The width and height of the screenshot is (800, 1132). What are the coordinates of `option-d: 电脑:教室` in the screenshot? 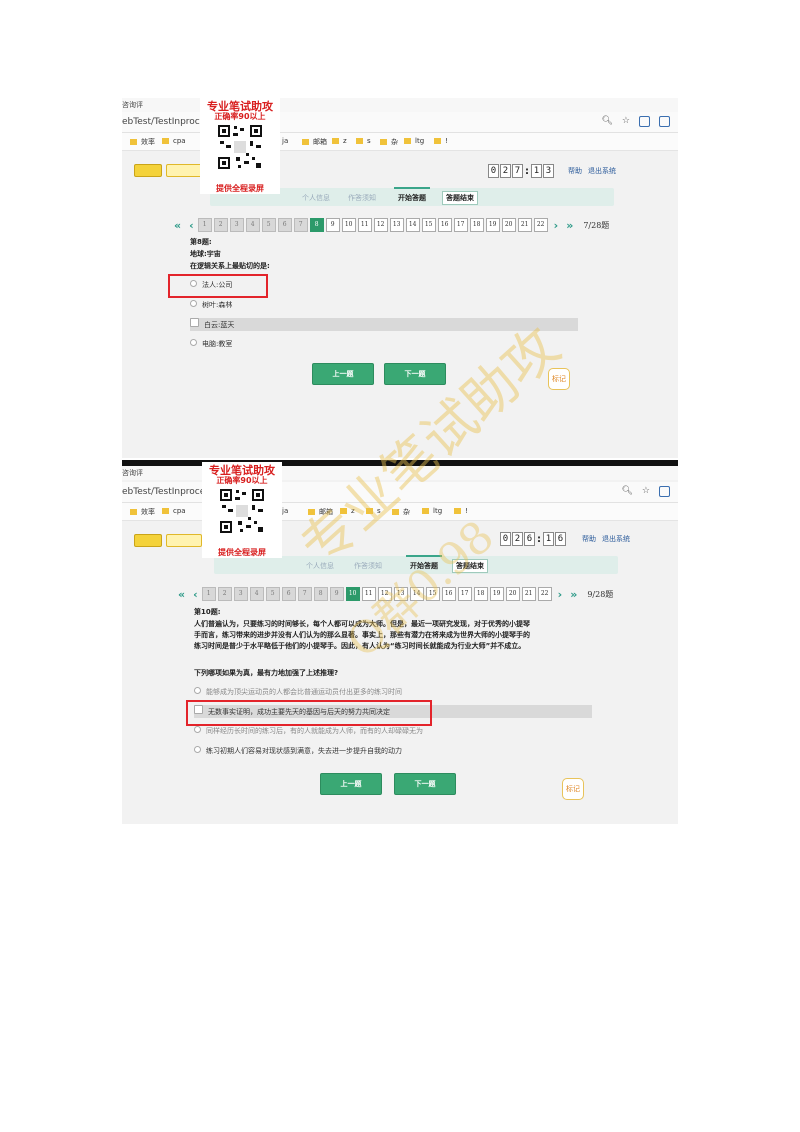 It's located at (235, 344).